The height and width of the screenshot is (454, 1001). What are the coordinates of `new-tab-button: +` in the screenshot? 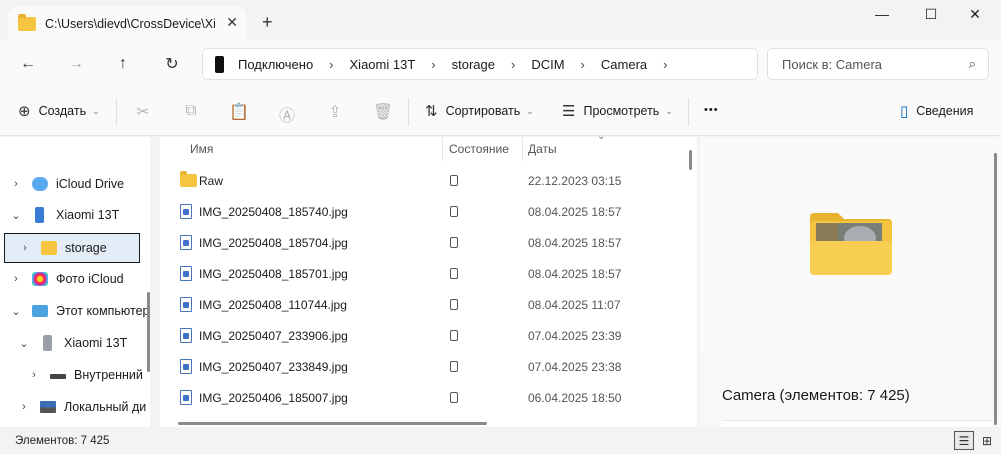 It's located at (267, 22).